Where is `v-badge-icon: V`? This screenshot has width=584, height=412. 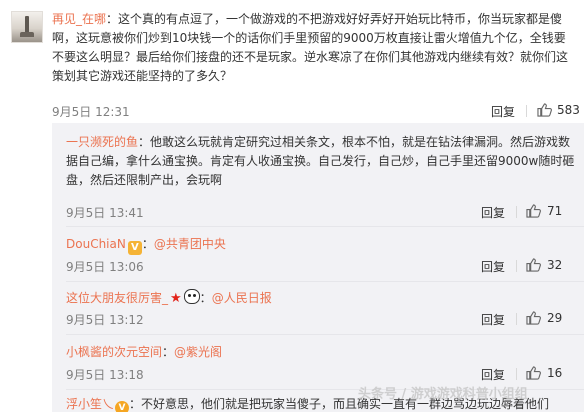
v-badge-icon: V is located at coordinates (122, 406).